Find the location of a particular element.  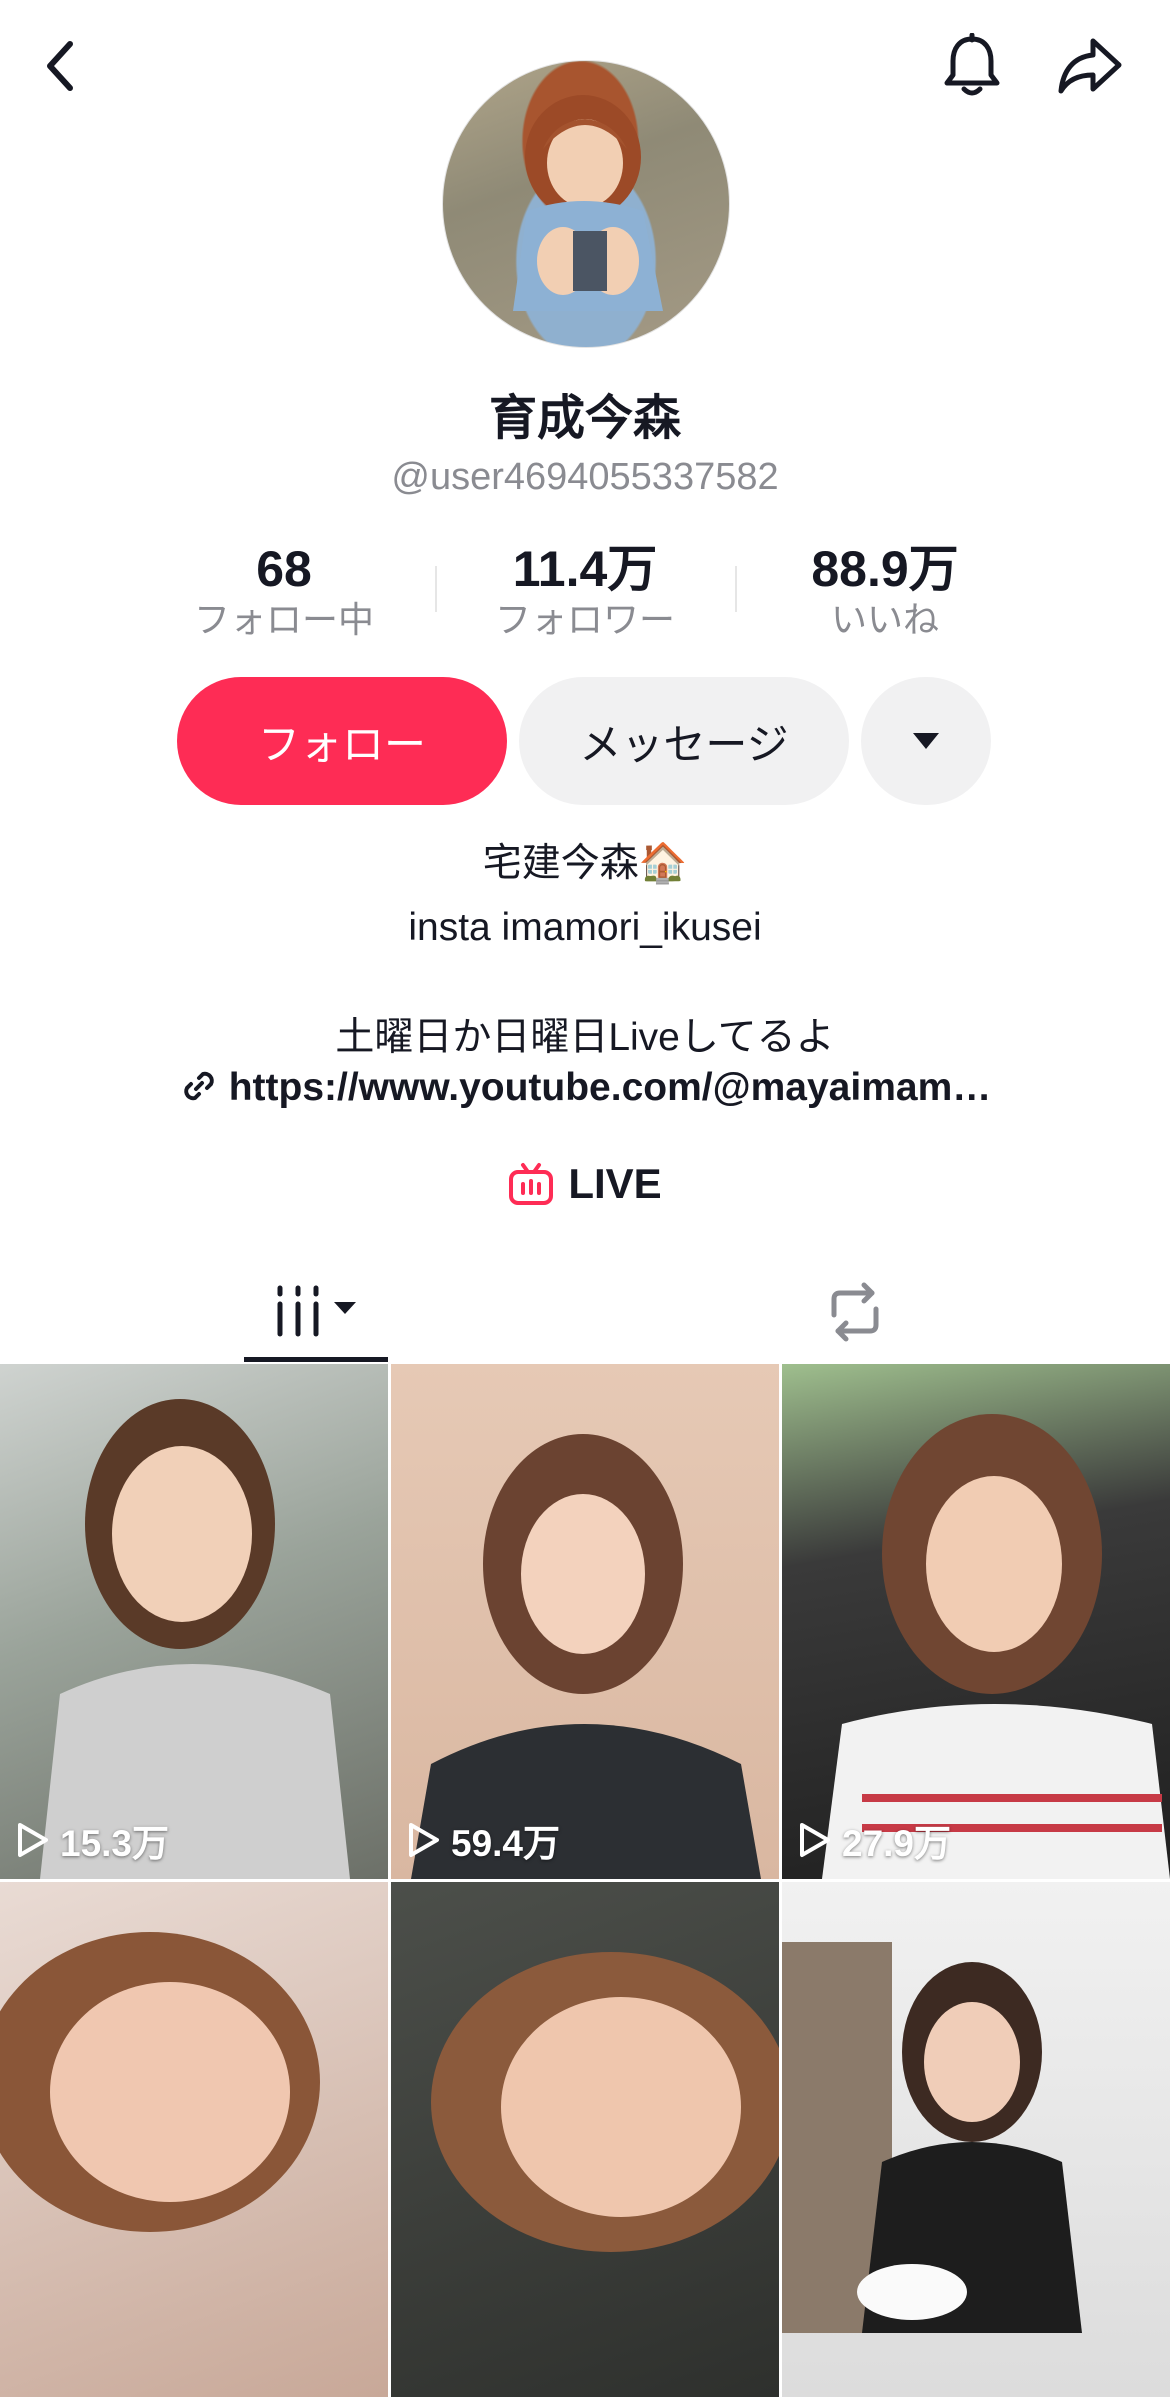

view-count-text: 59.4万 is located at coordinates (506, 1843).